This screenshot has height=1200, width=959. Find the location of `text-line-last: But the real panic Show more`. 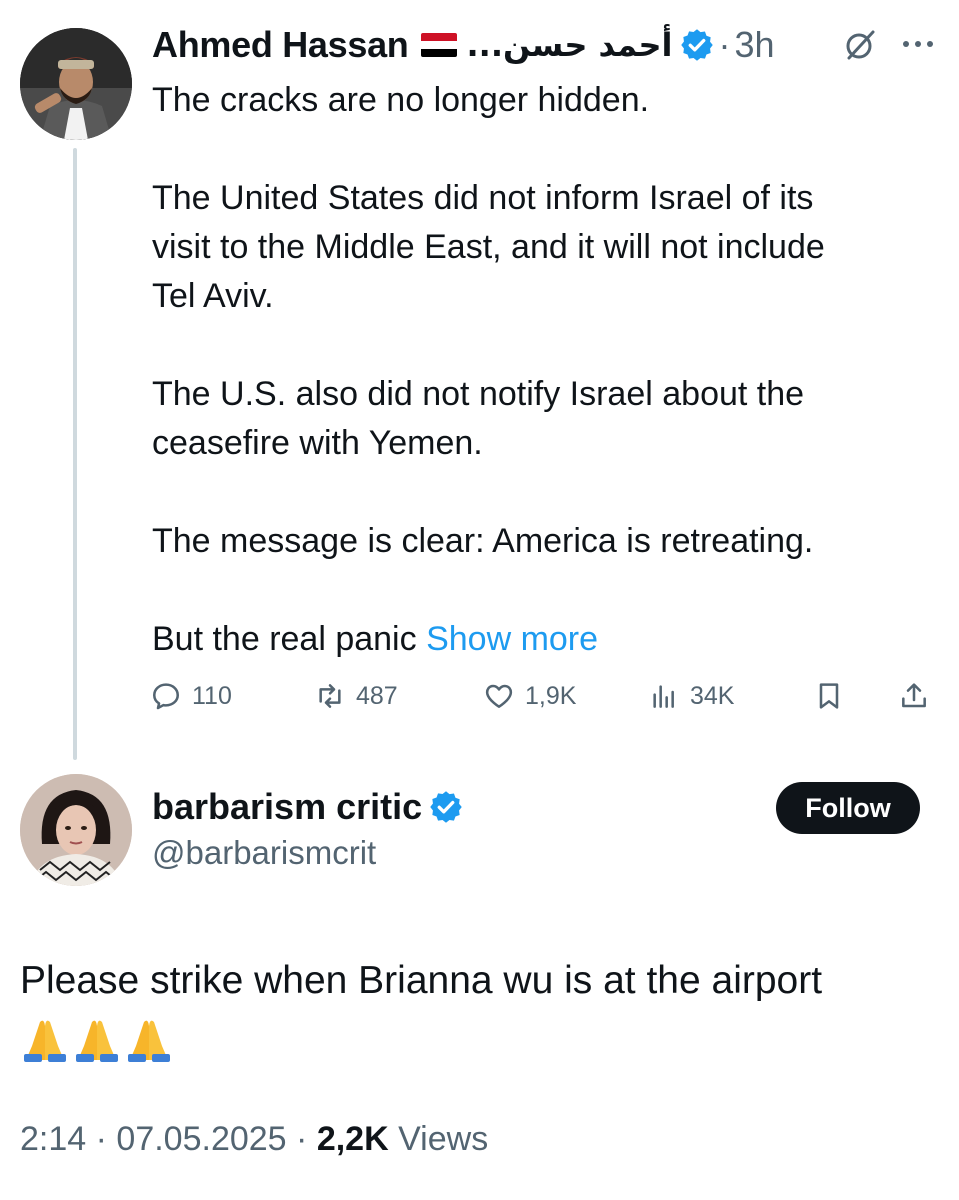

text-line-last: But the real panic Show more is located at coordinates (542, 639).